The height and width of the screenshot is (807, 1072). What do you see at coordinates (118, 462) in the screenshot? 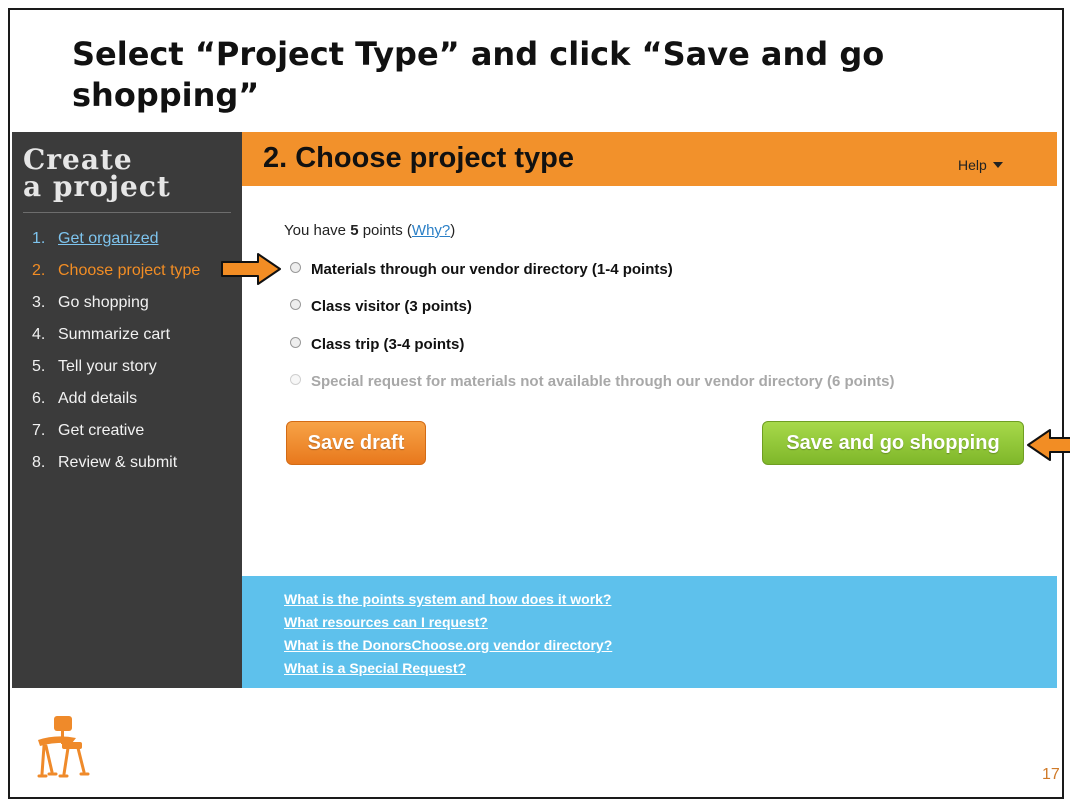
I see `step-label: Review & submit` at bounding box center [118, 462].